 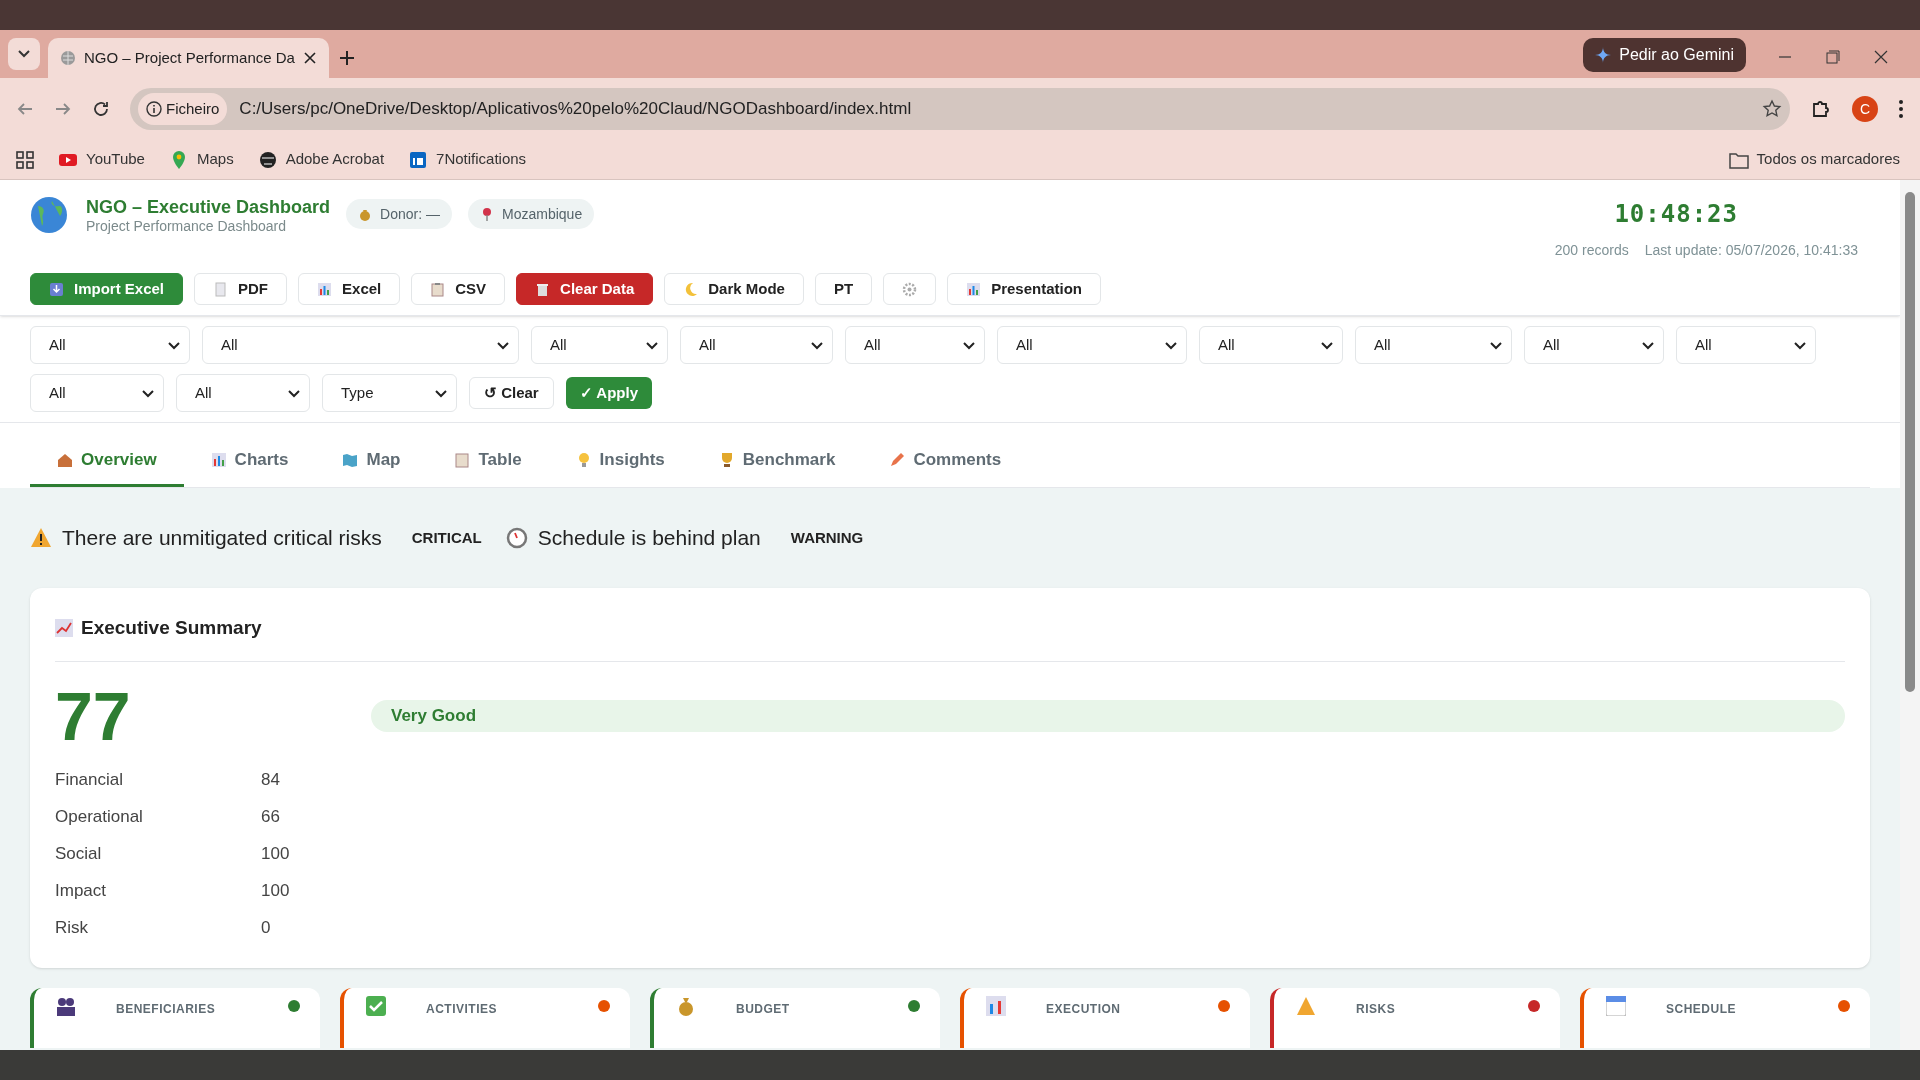 What do you see at coordinates (56, 289) in the screenshot?
I see `download-icon` at bounding box center [56, 289].